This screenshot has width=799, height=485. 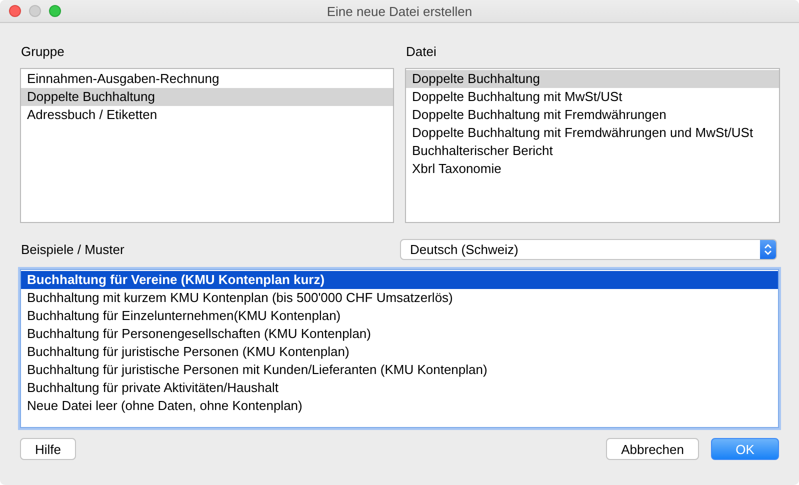 What do you see at coordinates (207, 115) in the screenshot?
I see `group-list-item: Adressbuch / Etiketten` at bounding box center [207, 115].